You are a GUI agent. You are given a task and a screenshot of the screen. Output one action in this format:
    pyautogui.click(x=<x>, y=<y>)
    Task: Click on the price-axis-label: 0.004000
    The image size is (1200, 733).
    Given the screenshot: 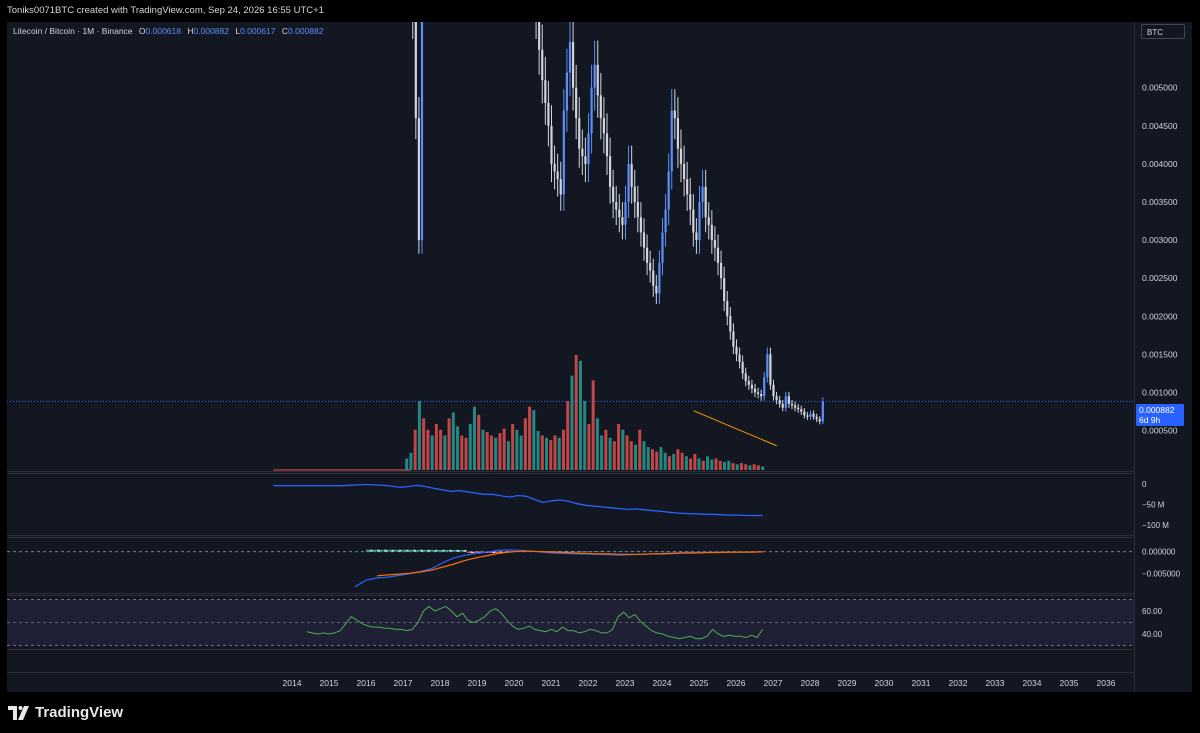 What is the action you would take?
    pyautogui.click(x=1160, y=164)
    